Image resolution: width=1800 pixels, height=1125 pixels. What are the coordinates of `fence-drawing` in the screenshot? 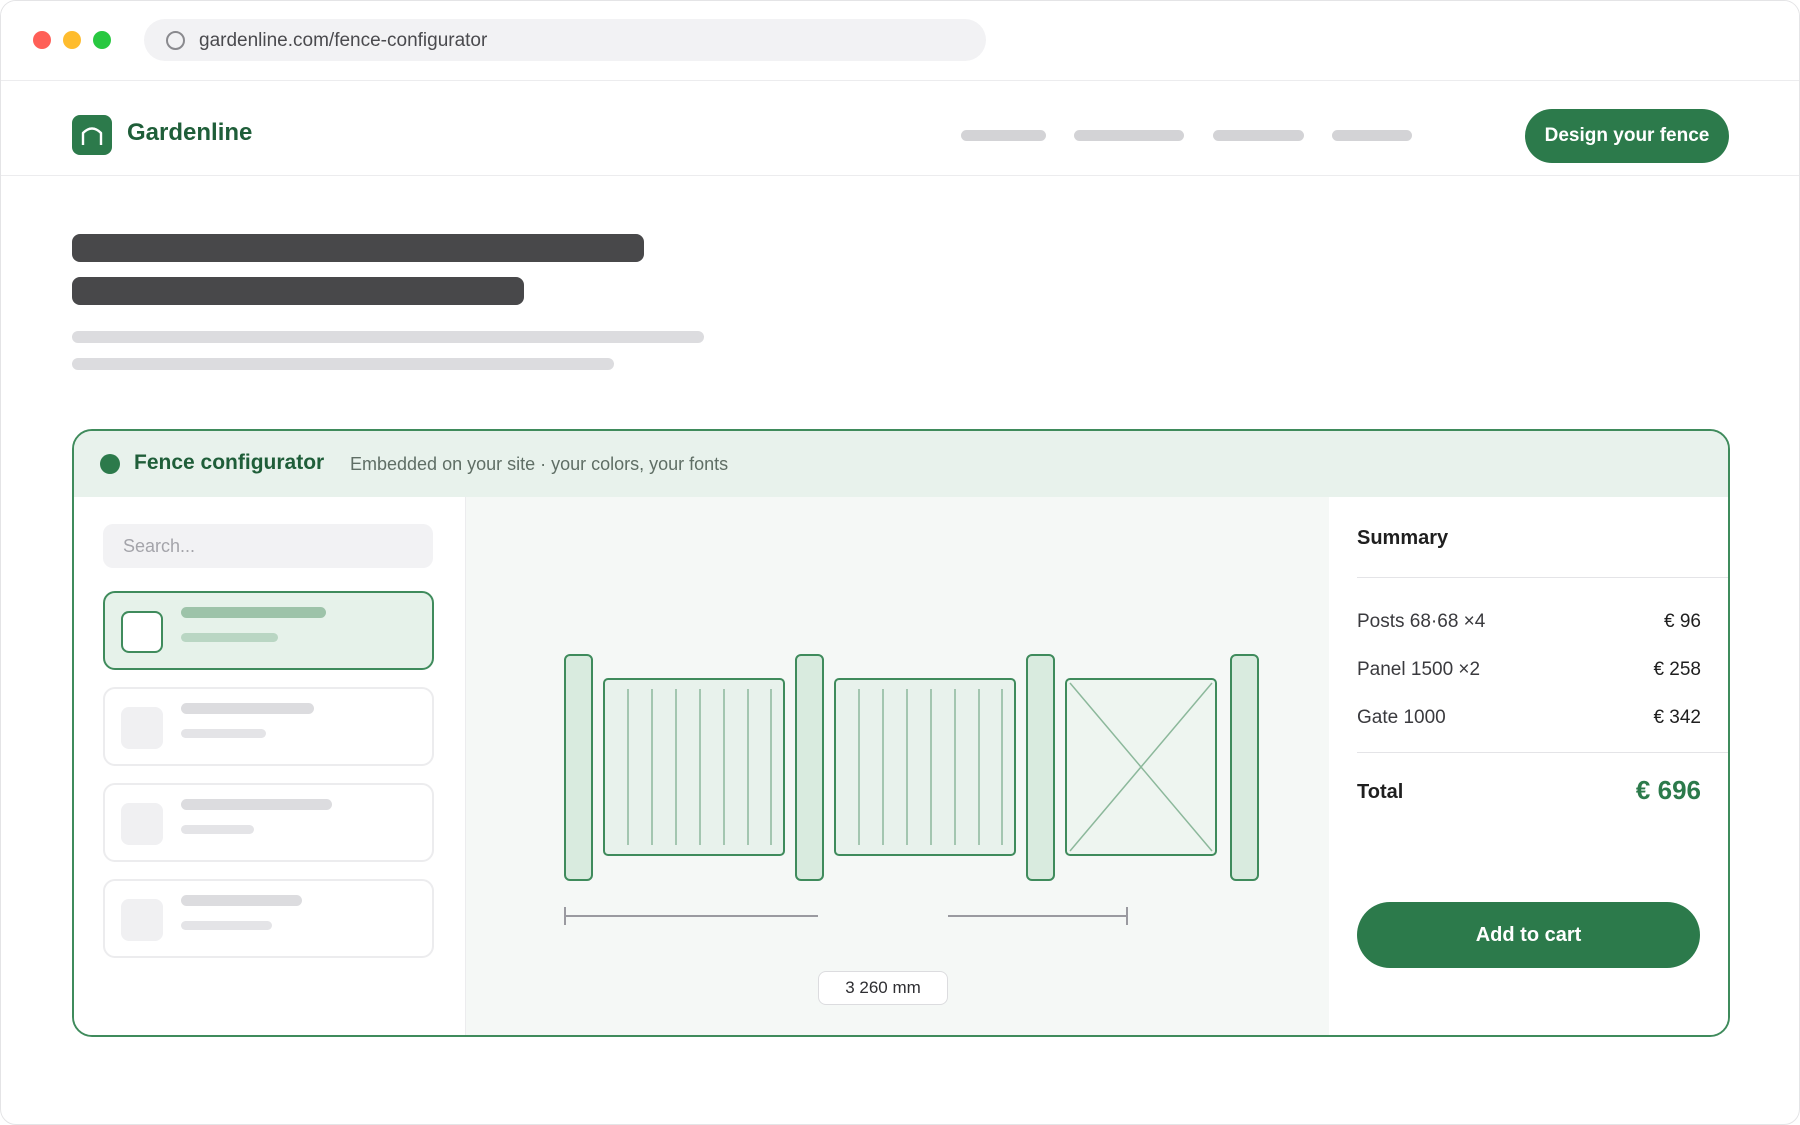 It's located at (911, 789).